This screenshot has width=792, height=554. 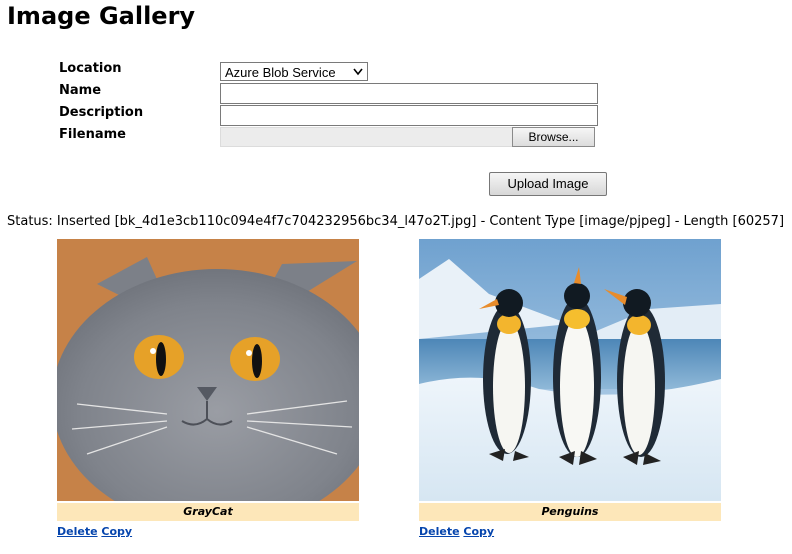 What do you see at coordinates (280, 72) in the screenshot?
I see `location-select-value: Azure Blob Service` at bounding box center [280, 72].